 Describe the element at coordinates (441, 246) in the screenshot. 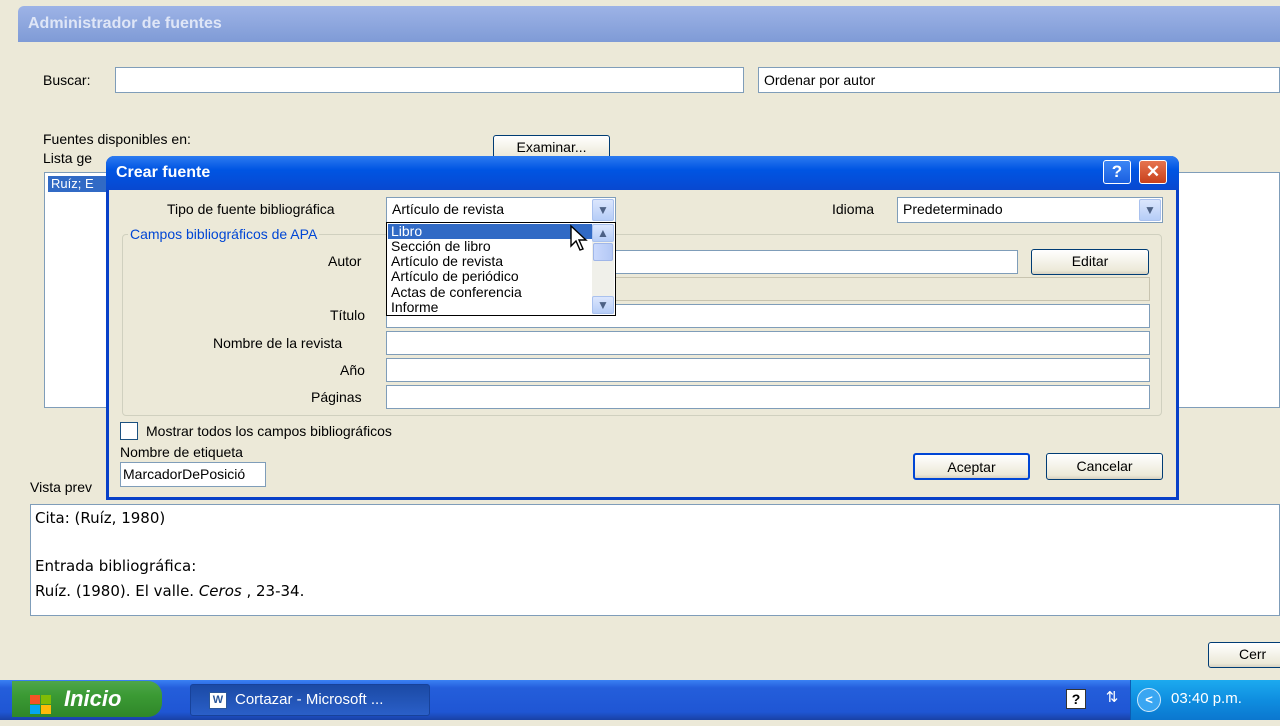

I see `dropdown-option: Sección de libro` at that location.